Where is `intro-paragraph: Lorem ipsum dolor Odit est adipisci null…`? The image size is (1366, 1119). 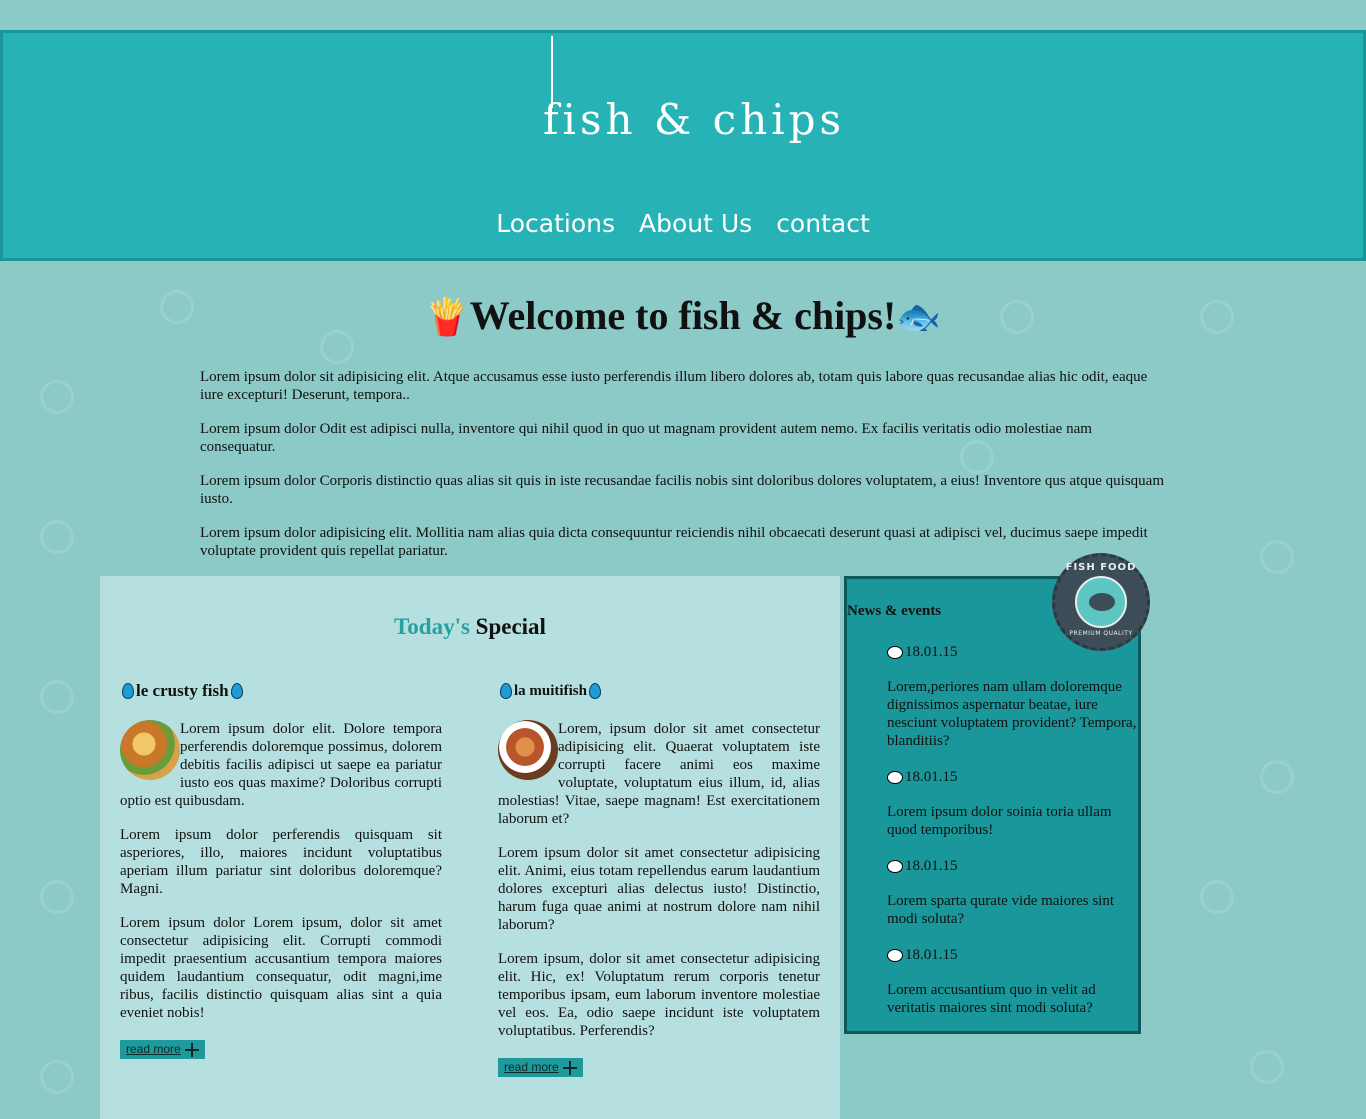 intro-paragraph: Lorem ipsum dolor Odit est adipisci null… is located at coordinates (646, 438).